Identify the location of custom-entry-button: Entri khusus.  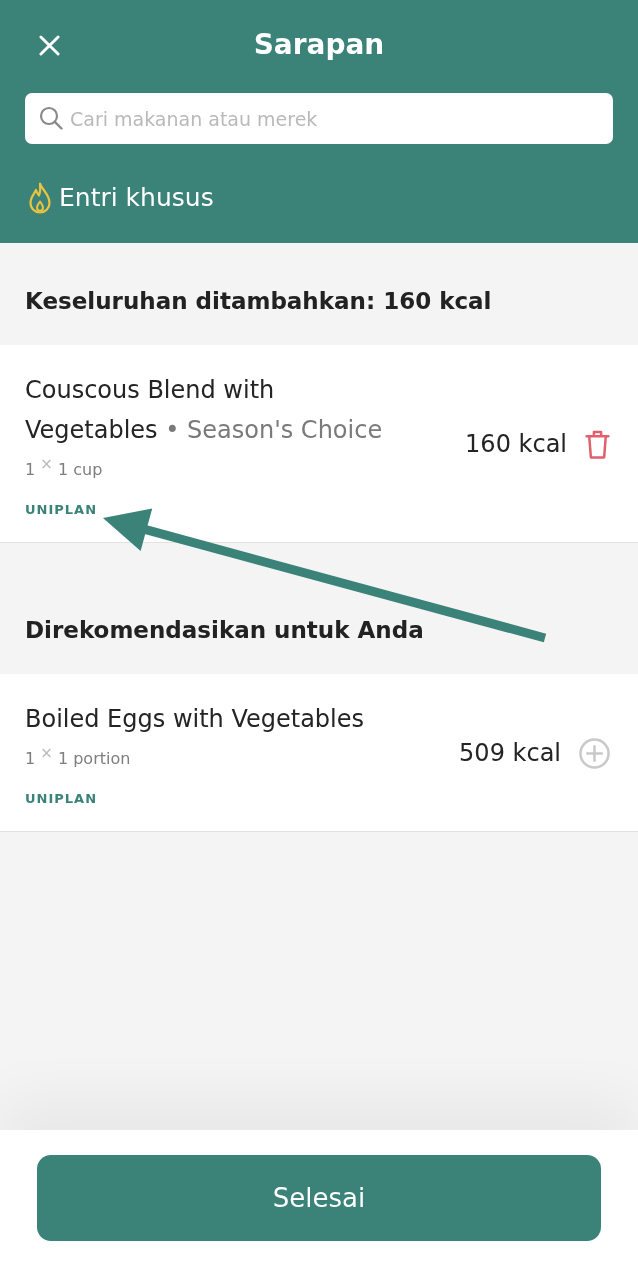
(119, 198).